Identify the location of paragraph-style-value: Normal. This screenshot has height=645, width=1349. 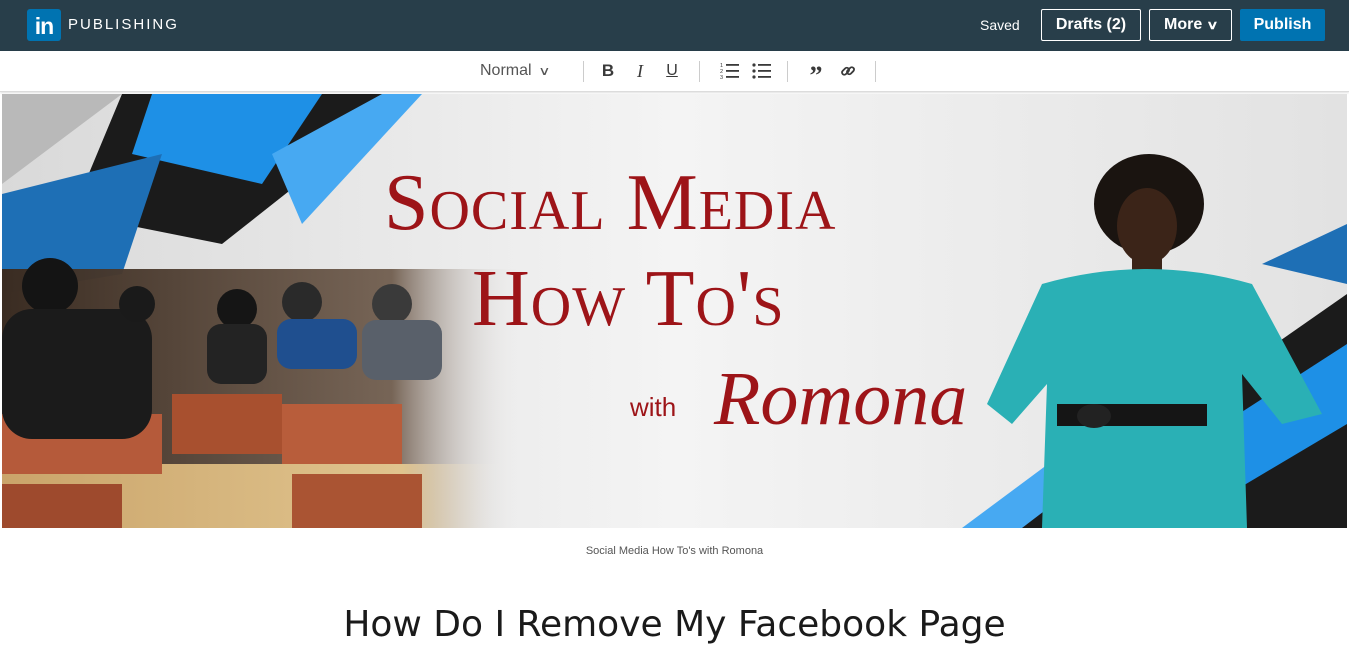
(506, 70).